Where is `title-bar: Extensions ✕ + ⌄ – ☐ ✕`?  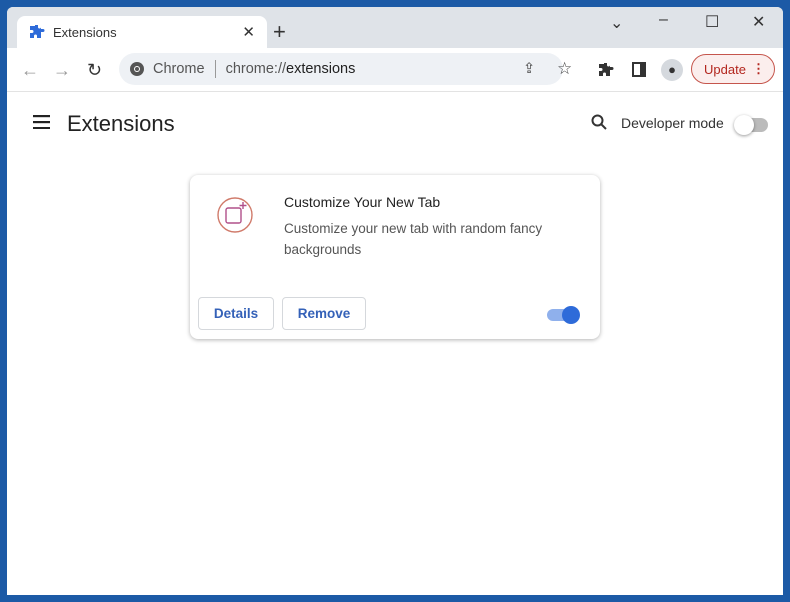
title-bar: Extensions ✕ + ⌄ – ☐ ✕ is located at coordinates (395, 27).